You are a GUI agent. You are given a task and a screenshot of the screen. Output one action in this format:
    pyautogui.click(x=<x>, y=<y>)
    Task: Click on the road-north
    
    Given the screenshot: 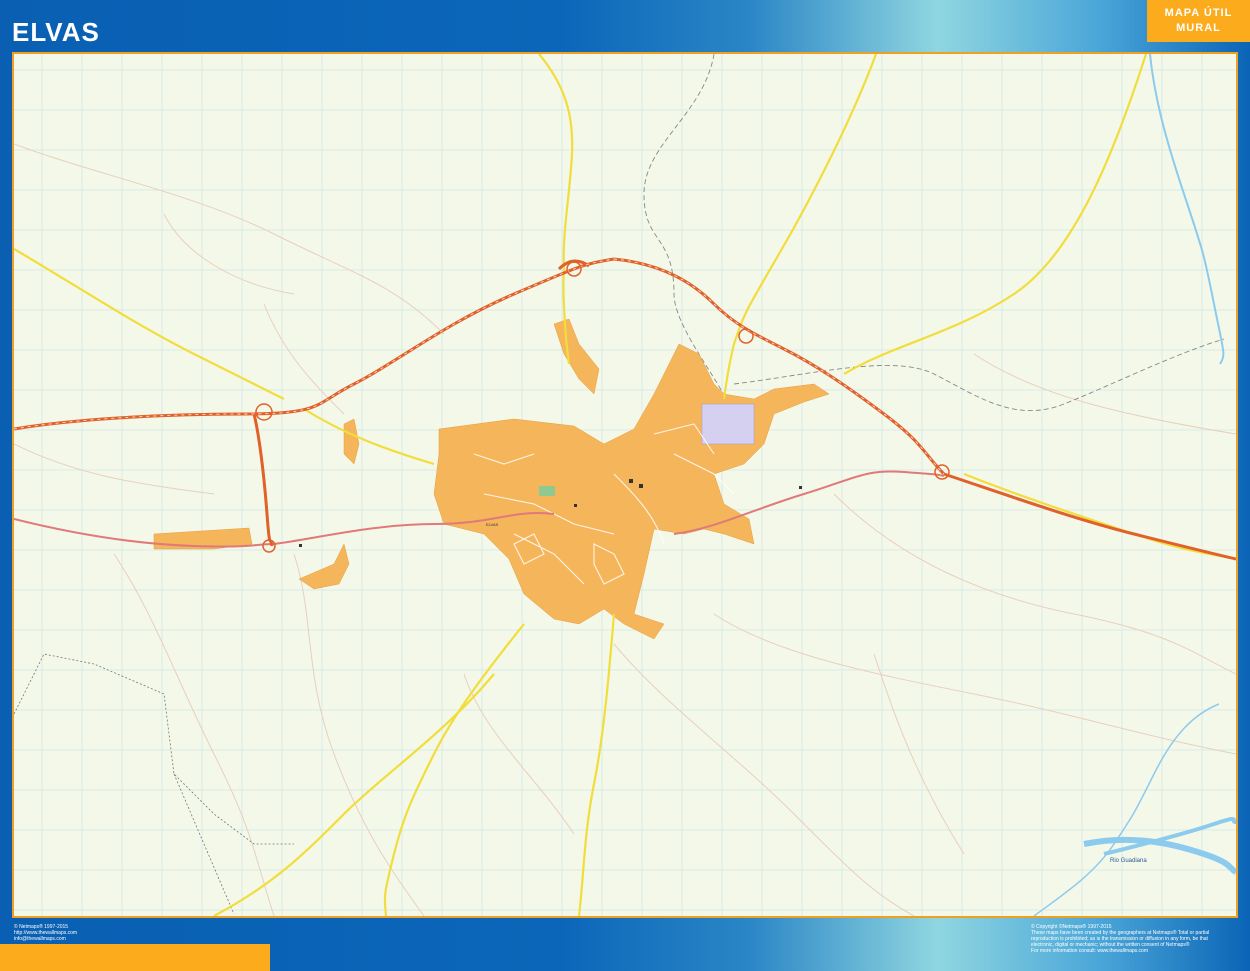 What is the action you would take?
    pyautogui.click(x=556, y=209)
    